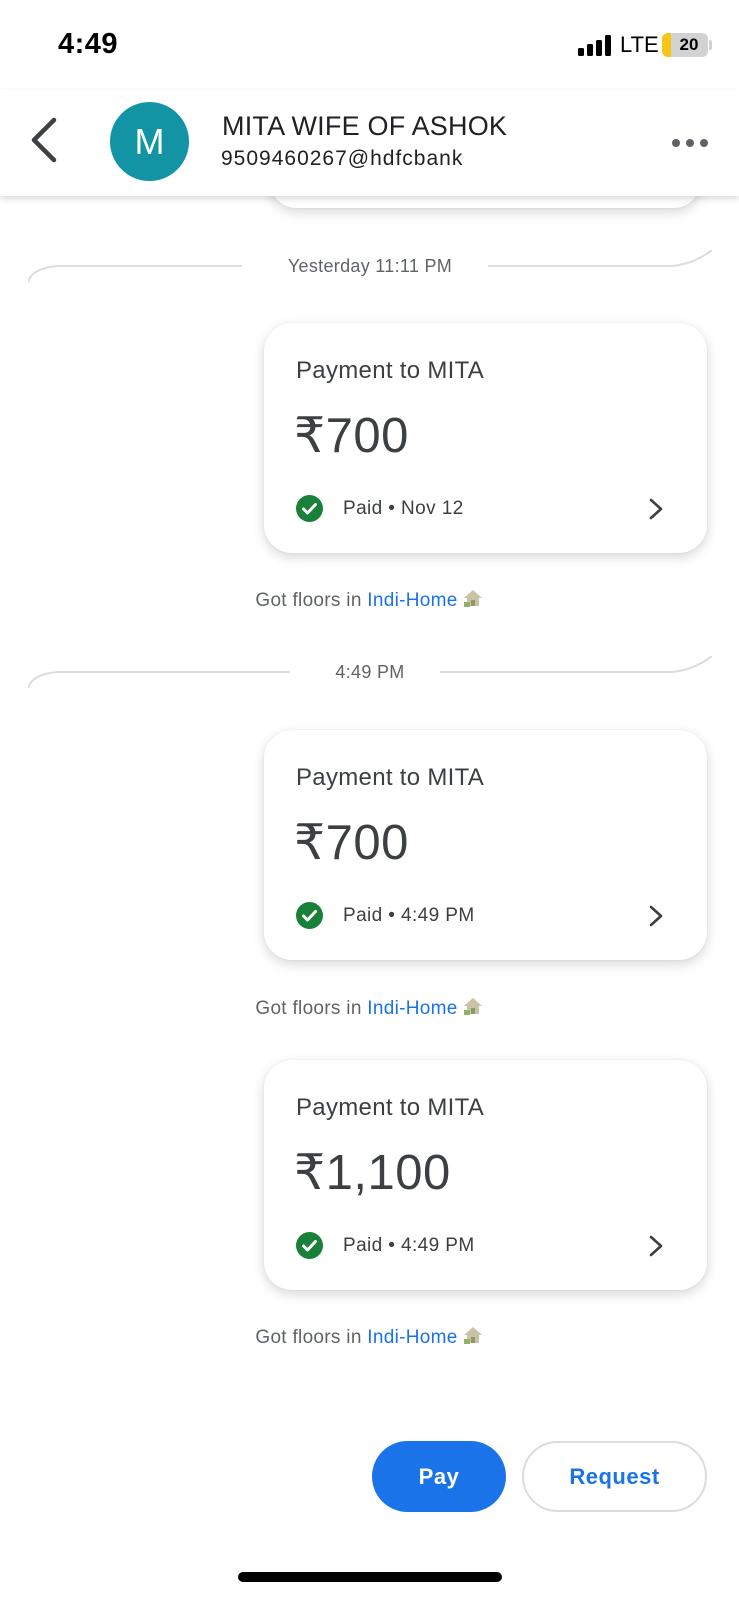 This screenshot has width=739, height=1600. I want to click on more-options-button, so click(690, 143).